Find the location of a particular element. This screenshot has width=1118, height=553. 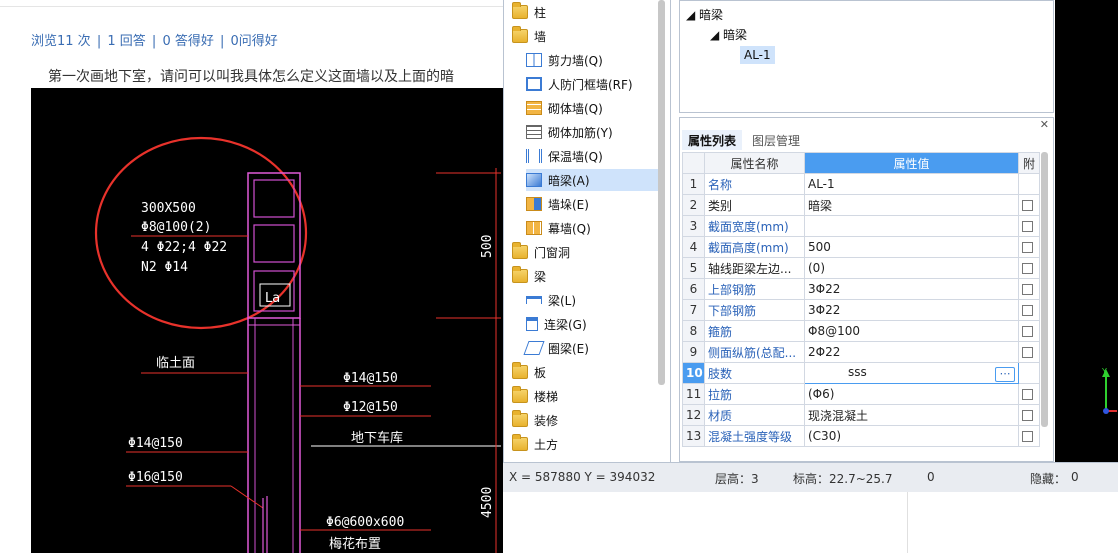

property-row: 4 截面高度(mm) 500 is located at coordinates (861, 247).